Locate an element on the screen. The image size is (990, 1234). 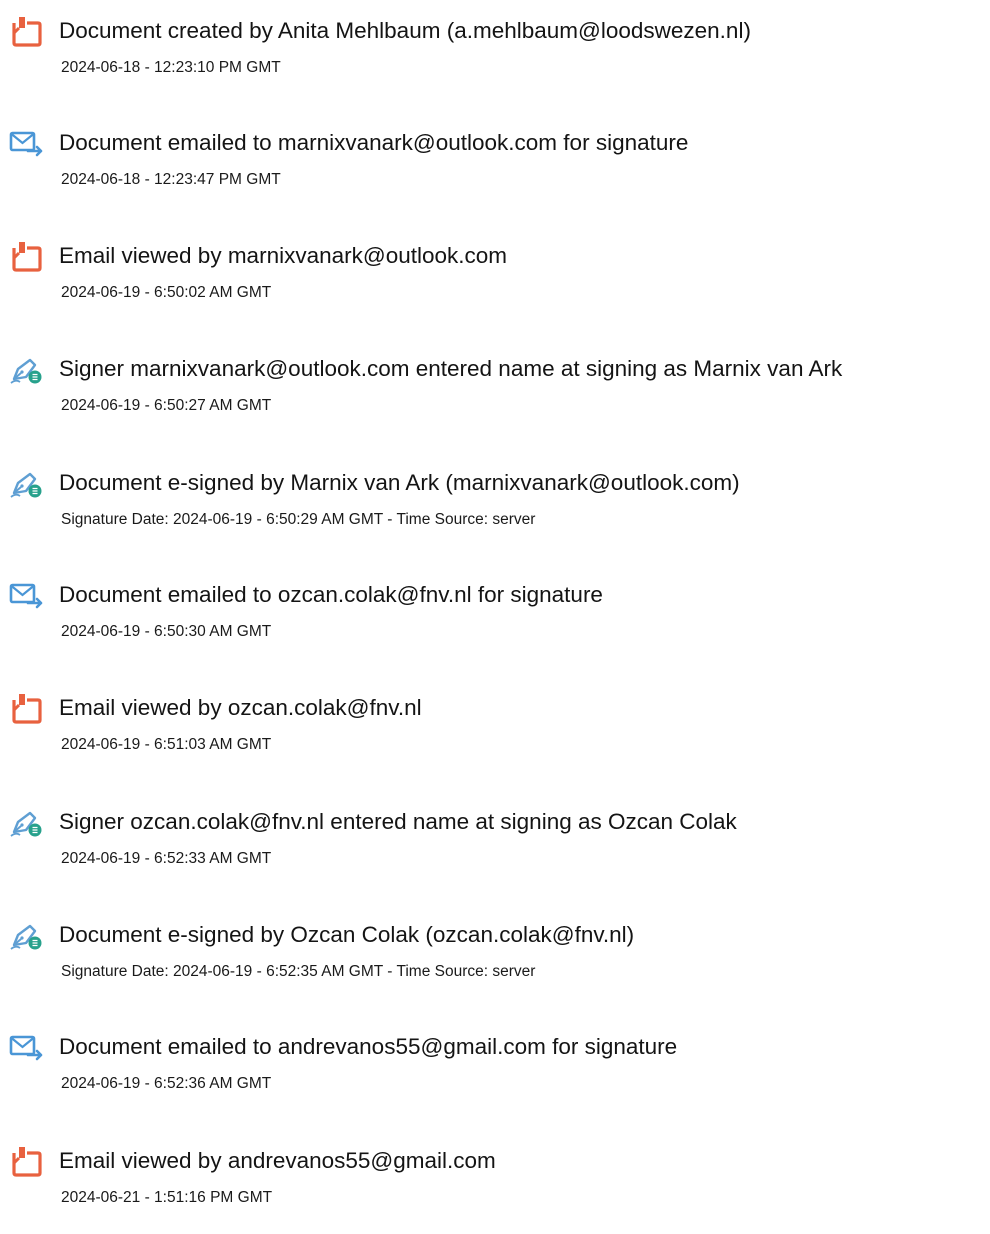
event-timestamp: 2024-06-18 - 12:23:47 PM GMT is located at coordinates (171, 179).